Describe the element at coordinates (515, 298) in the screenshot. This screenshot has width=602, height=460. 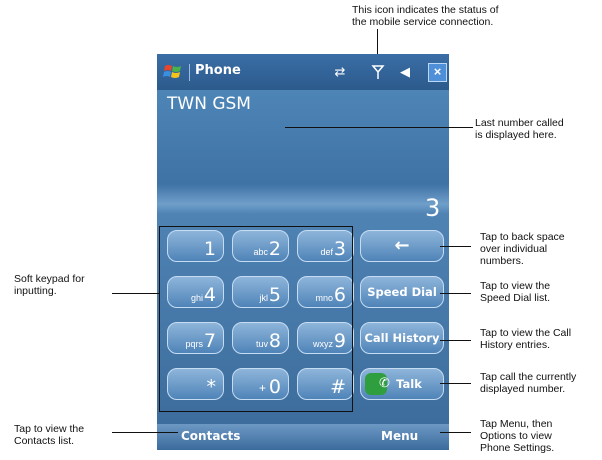
I see `annotation-speed-dial-line2: Speed Dial list.` at that location.